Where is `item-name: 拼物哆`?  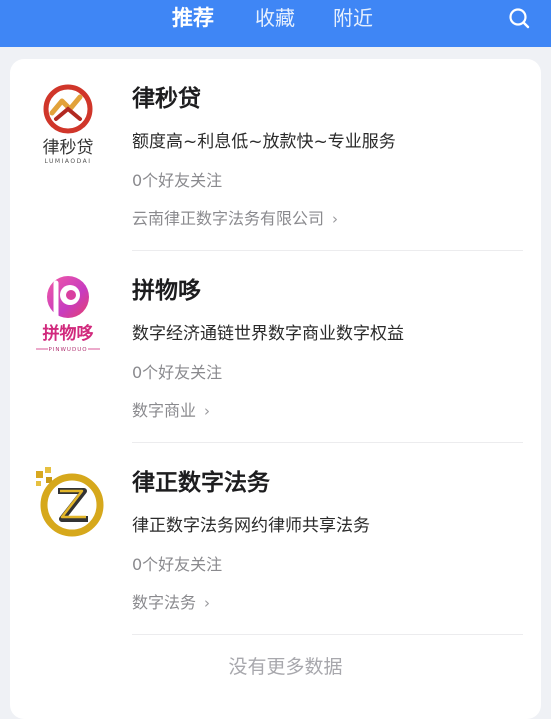
item-name: 拼物哆 is located at coordinates (166, 291).